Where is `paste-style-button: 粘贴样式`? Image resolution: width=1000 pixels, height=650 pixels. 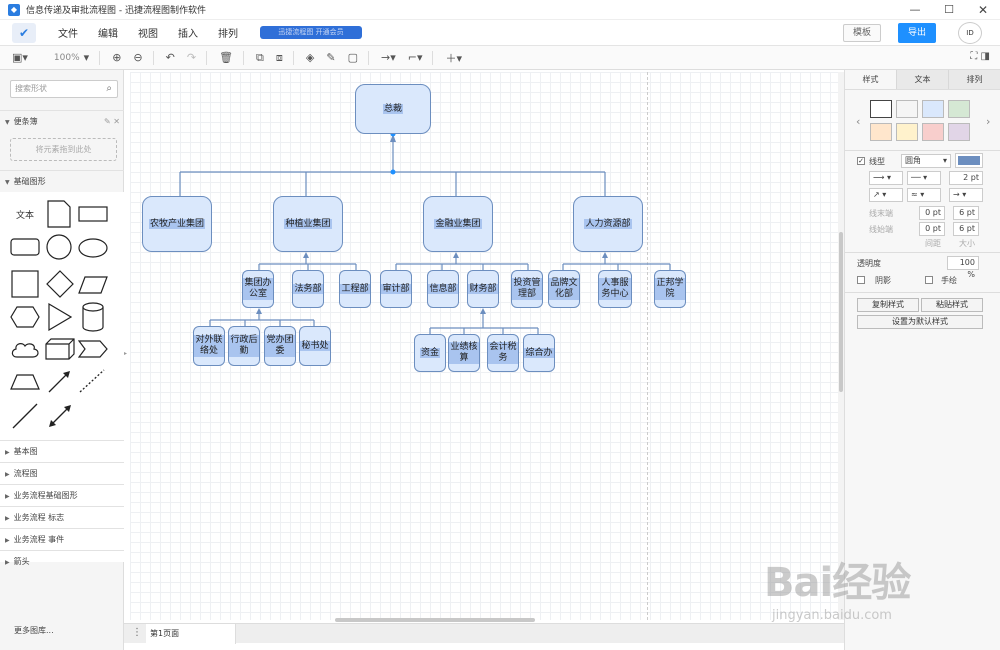
paste-style-button: 粘贴样式 is located at coordinates (952, 305).